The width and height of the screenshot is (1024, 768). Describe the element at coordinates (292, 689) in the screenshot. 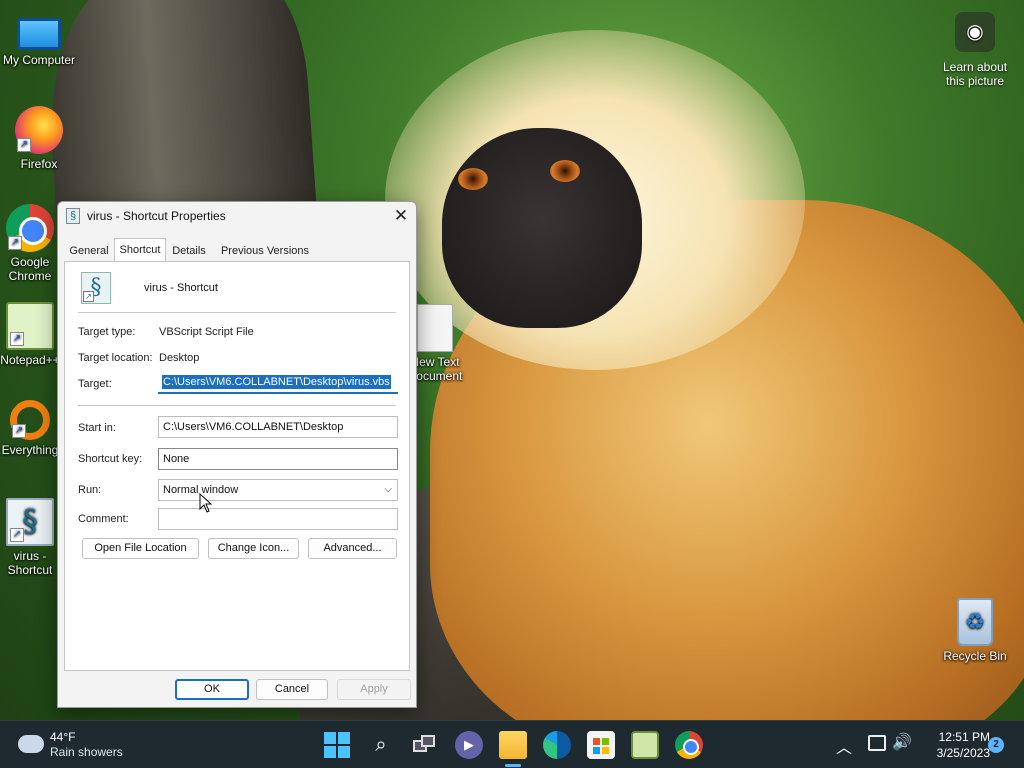

I see `cancel-button: Cancel` at that location.